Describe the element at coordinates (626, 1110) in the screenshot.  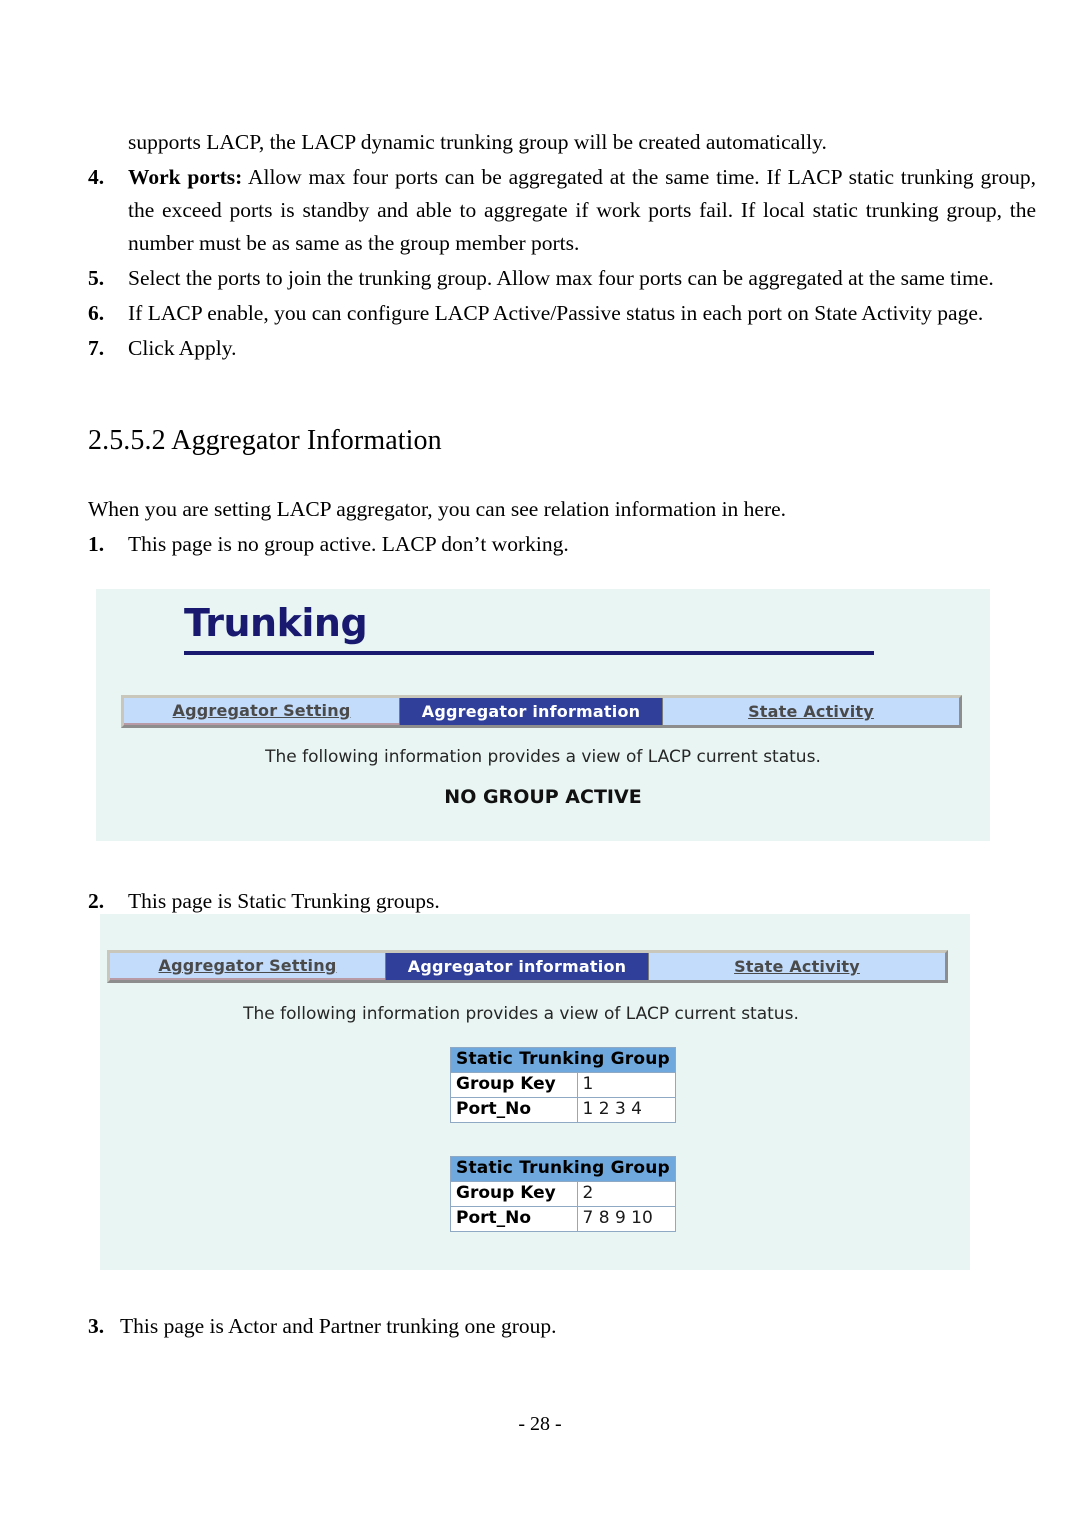
I see `row-value-port-no: 1 2 3 4` at that location.